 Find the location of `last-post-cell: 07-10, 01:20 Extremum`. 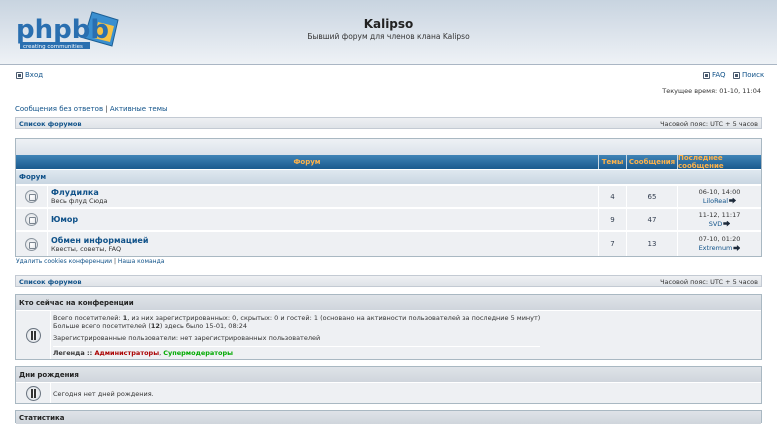

last-post-cell: 07-10, 01:20 Extremum is located at coordinates (719, 244).